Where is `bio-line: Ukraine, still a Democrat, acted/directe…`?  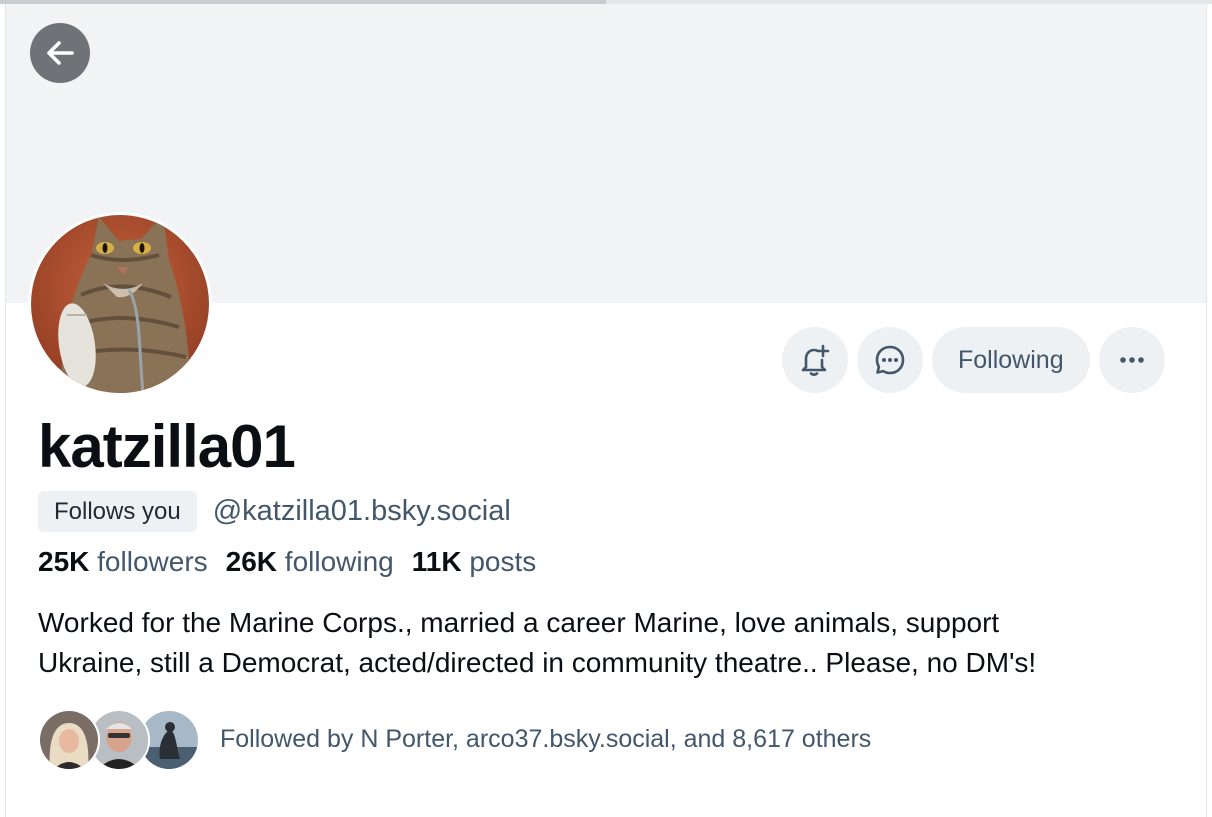 bio-line: Ukraine, still a Democrat, acted/directe… is located at coordinates (537, 662).